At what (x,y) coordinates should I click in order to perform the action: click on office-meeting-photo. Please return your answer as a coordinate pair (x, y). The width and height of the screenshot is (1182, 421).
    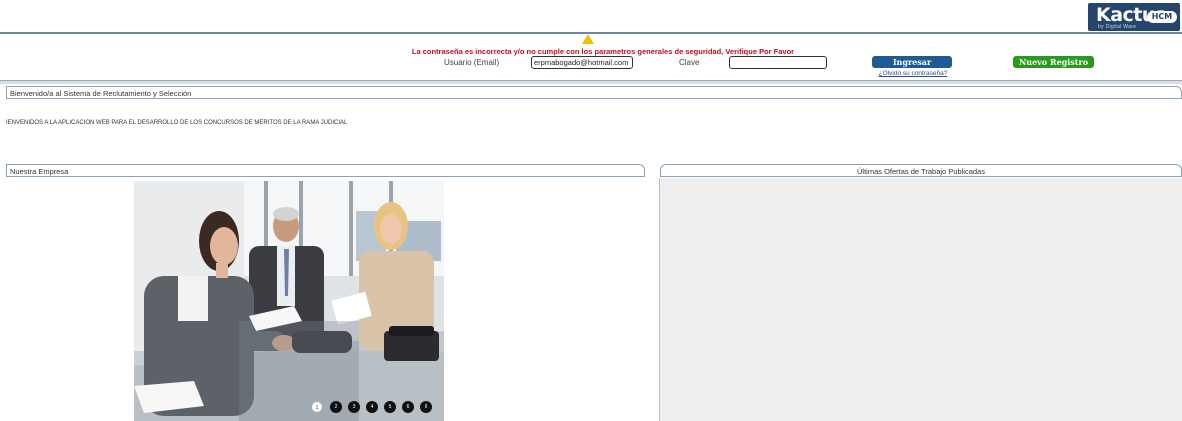
    Looking at the image, I should click on (289, 301).